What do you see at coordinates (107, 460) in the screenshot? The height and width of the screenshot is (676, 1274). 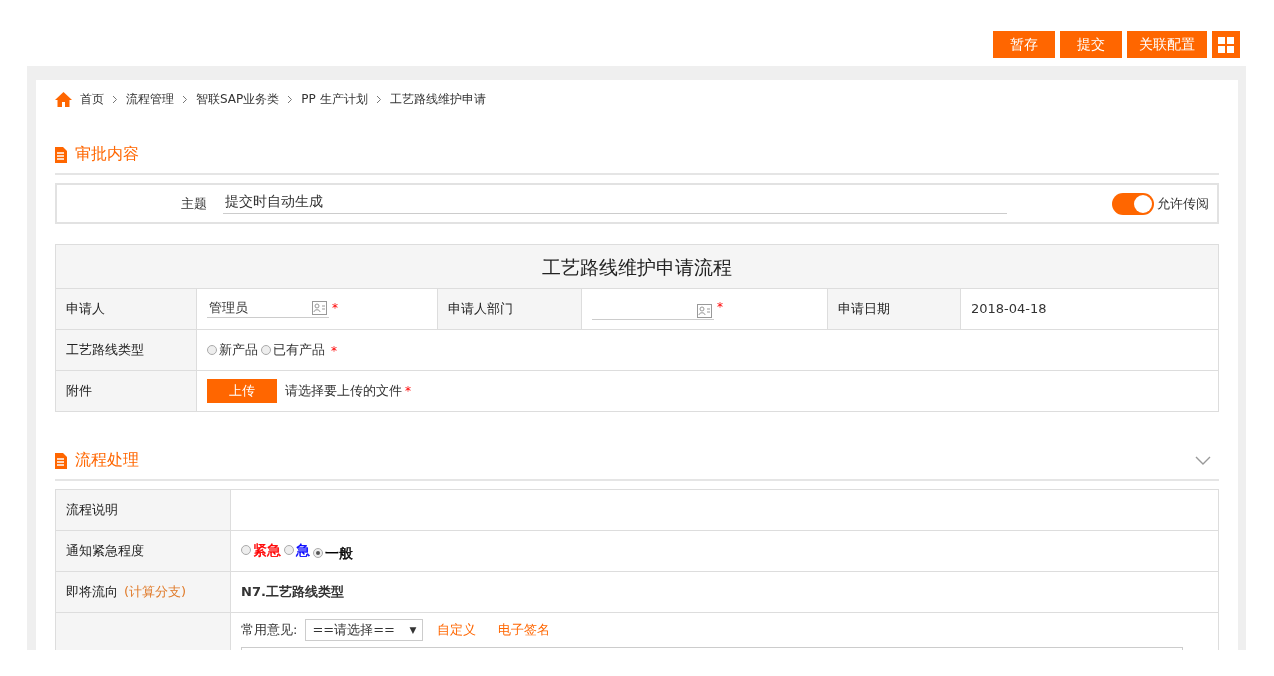 I see `section-title: 流程处理` at bounding box center [107, 460].